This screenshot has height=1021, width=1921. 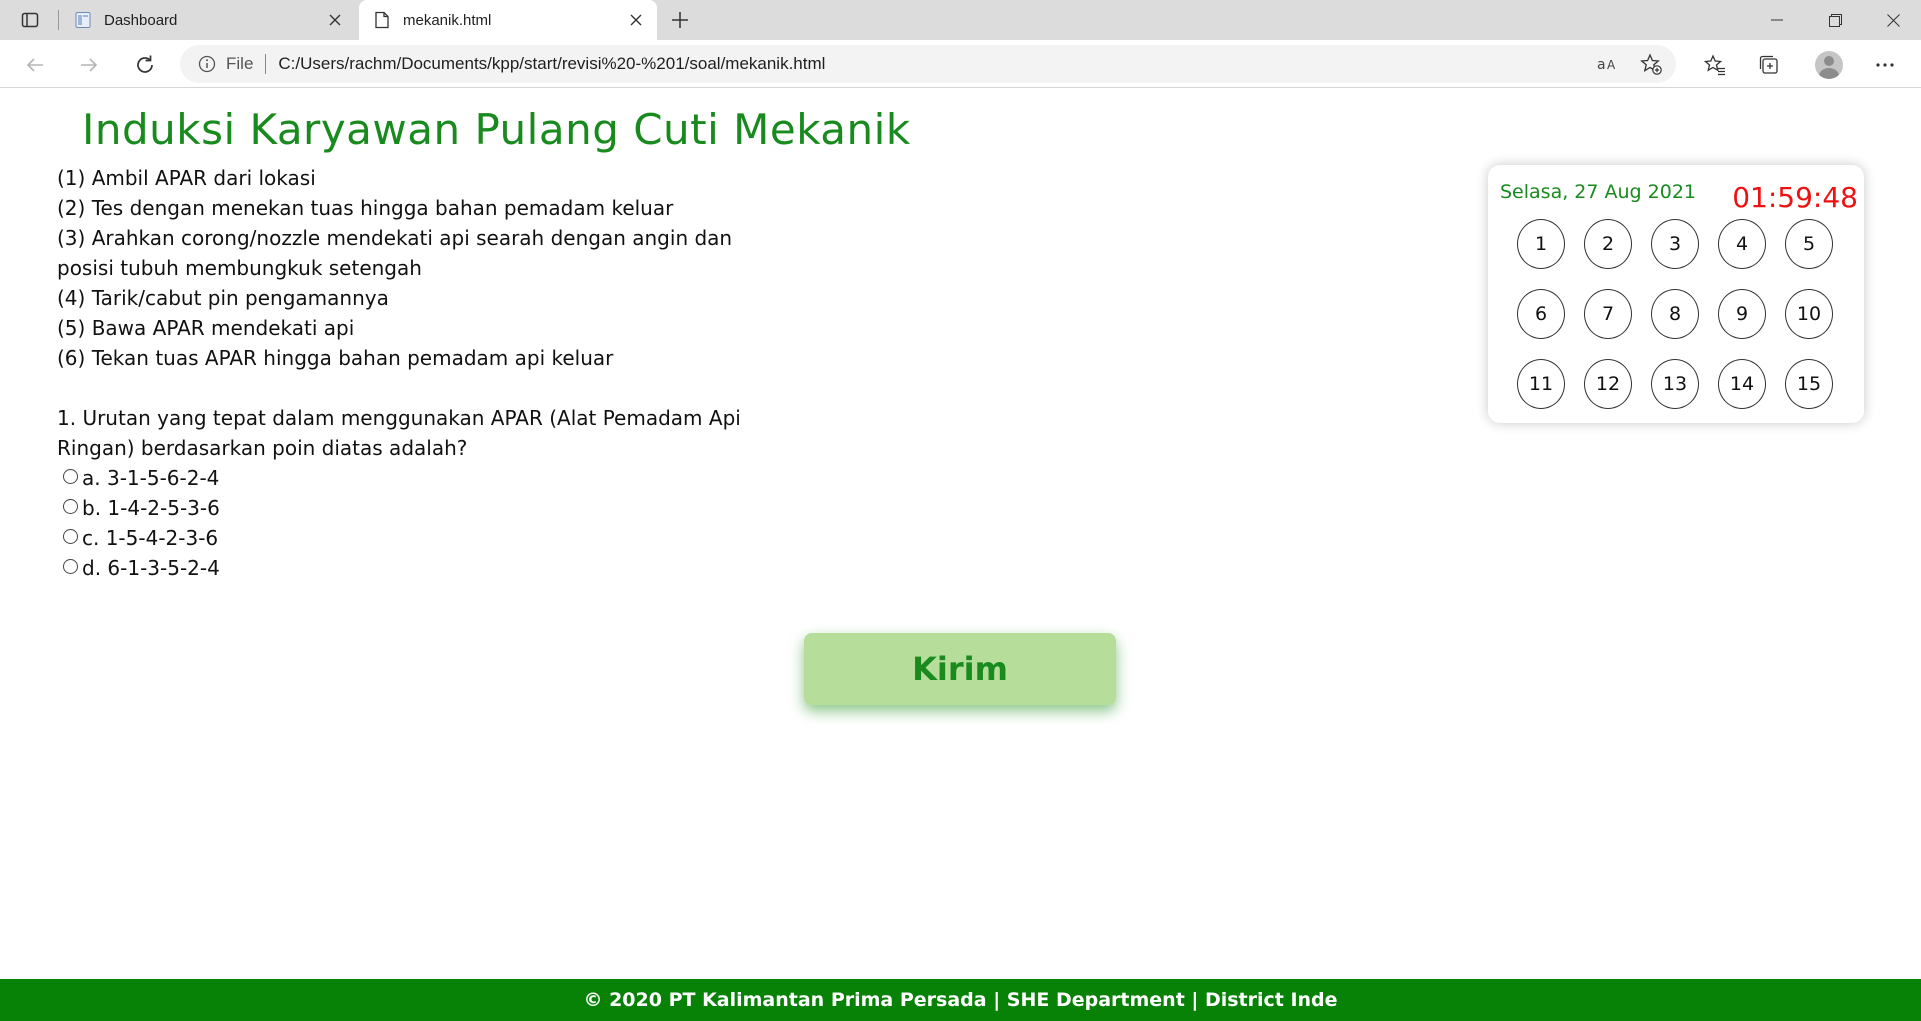 What do you see at coordinates (1809, 244) in the screenshot?
I see `question-number-button: 5` at bounding box center [1809, 244].